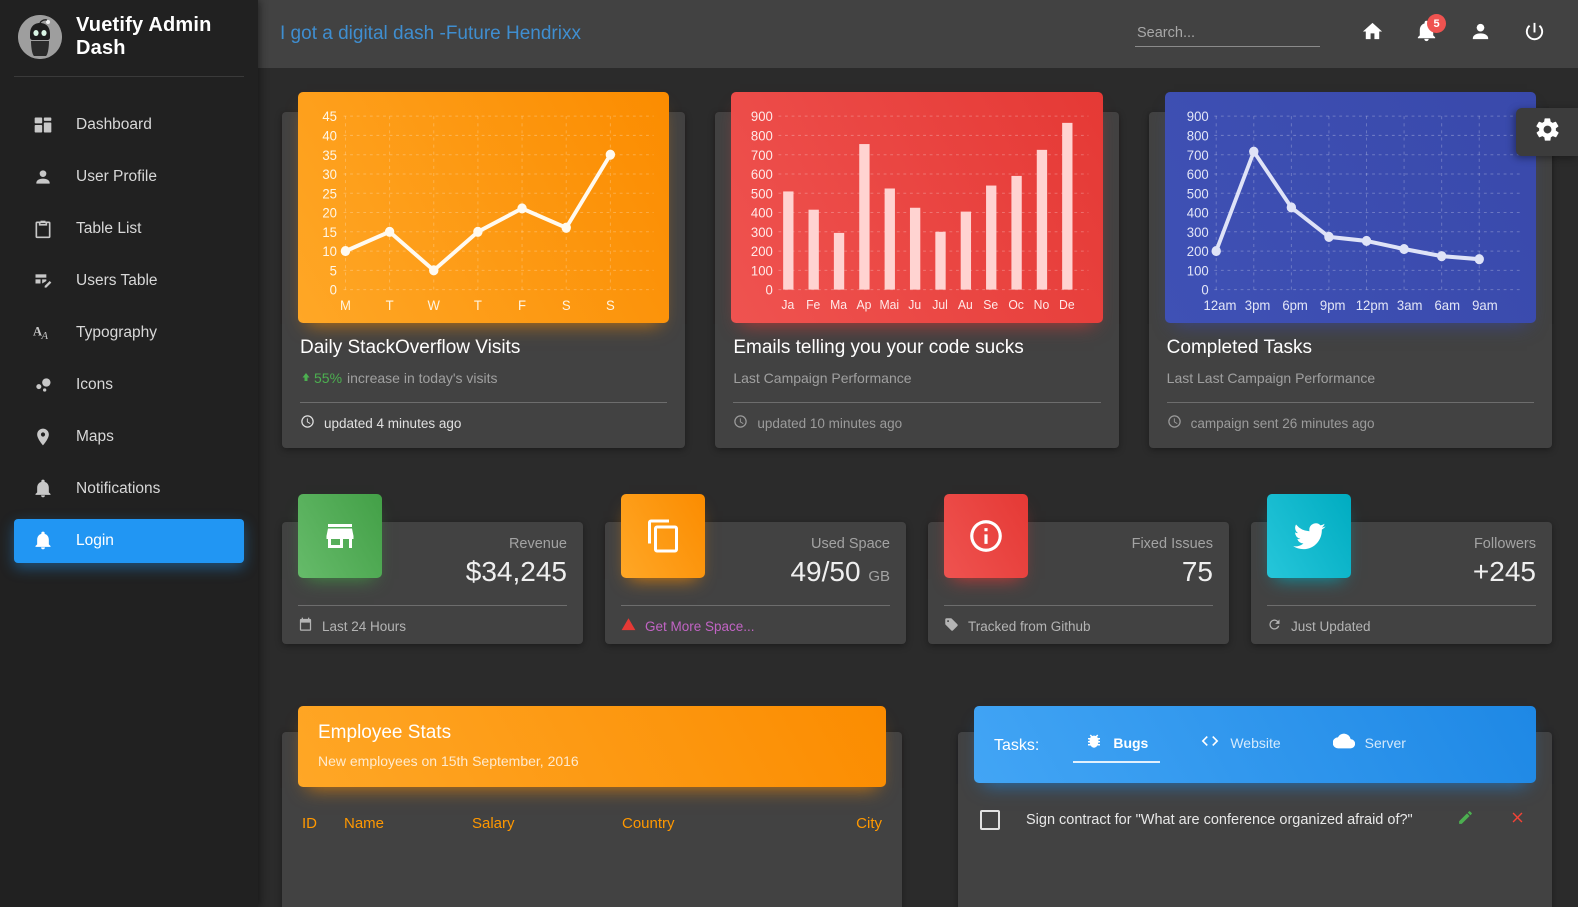 The height and width of the screenshot is (907, 1578). Describe the element at coordinates (1426, 34) in the screenshot. I see `notifications-button: 5` at that location.